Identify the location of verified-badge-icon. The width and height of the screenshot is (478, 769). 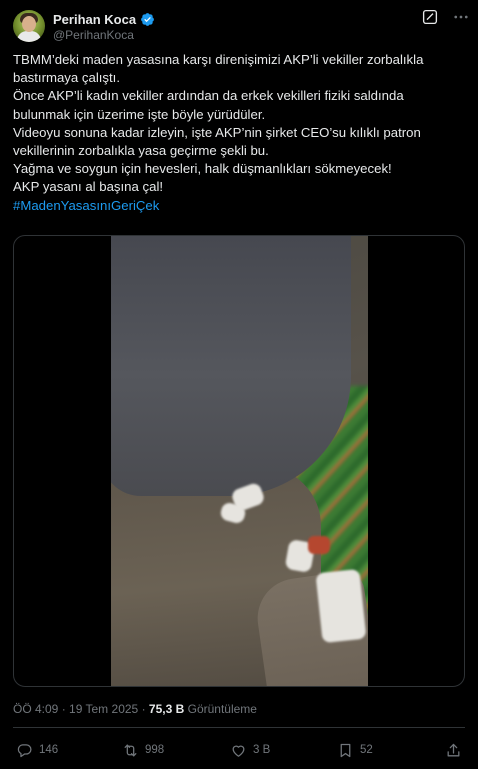
(147, 19).